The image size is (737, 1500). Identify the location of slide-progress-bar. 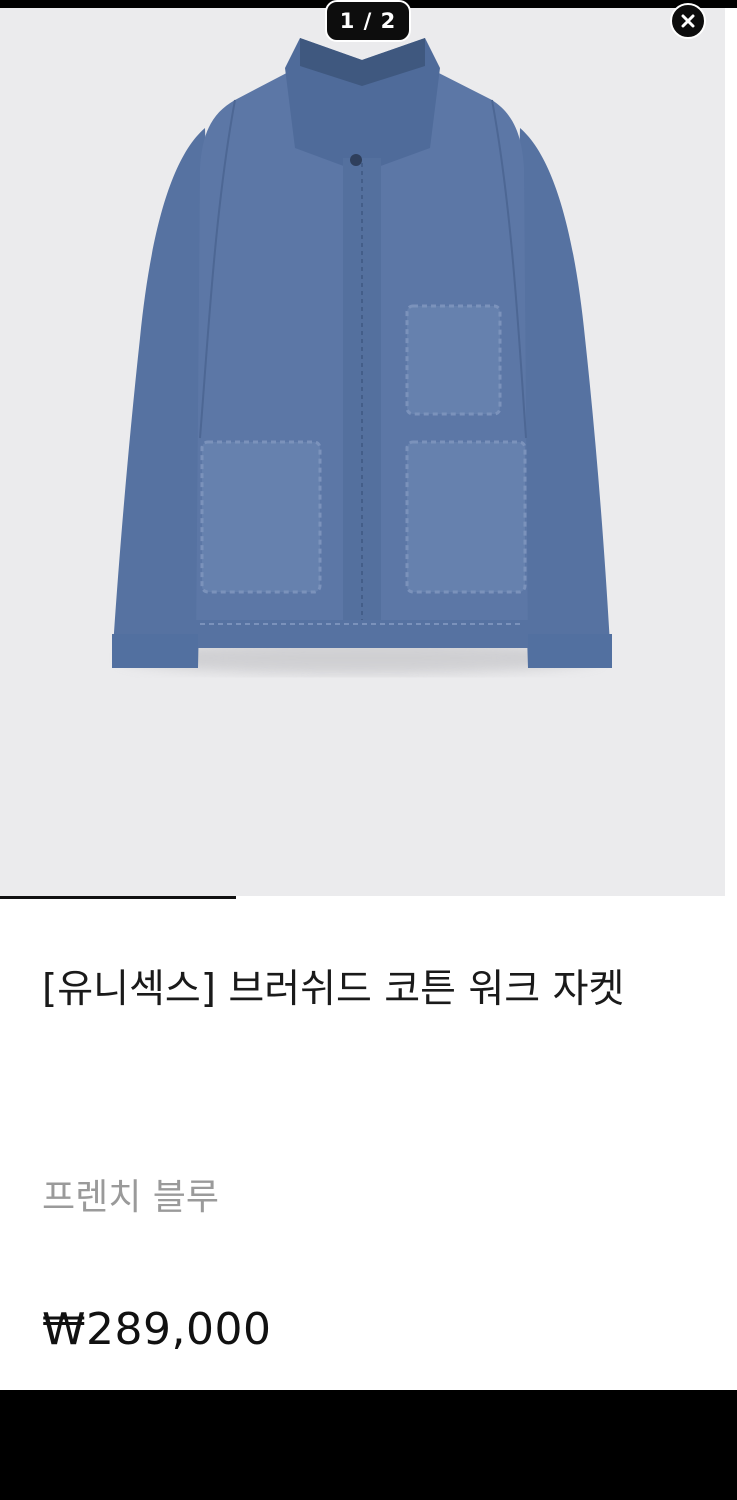
(118, 897).